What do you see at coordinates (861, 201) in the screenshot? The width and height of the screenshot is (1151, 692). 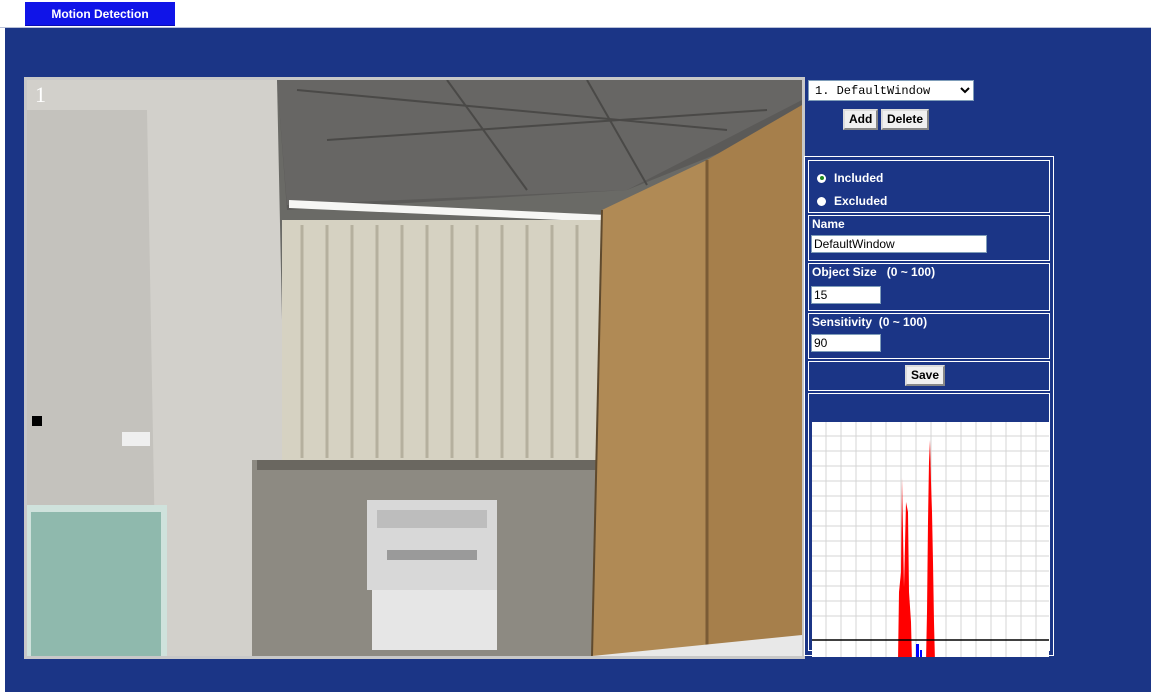 I see `excluded-label: Excluded` at bounding box center [861, 201].